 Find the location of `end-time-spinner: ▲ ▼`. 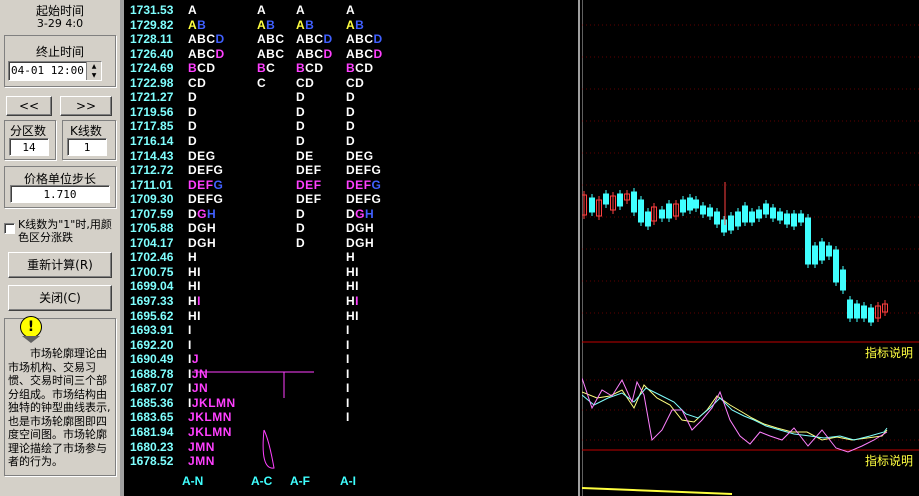

end-time-spinner: ▲ ▼ is located at coordinates (93, 71).